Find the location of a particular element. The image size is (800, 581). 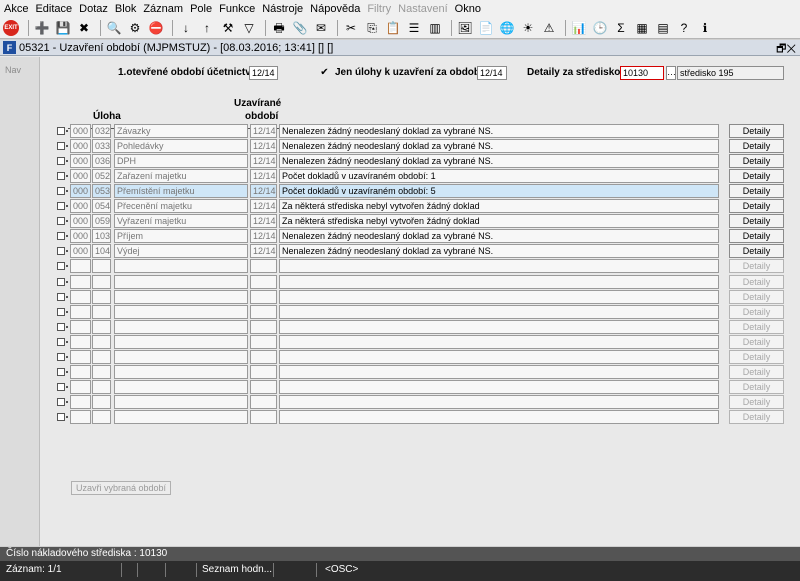

cell-task-name: Přemístění majetku is located at coordinates (181, 191).